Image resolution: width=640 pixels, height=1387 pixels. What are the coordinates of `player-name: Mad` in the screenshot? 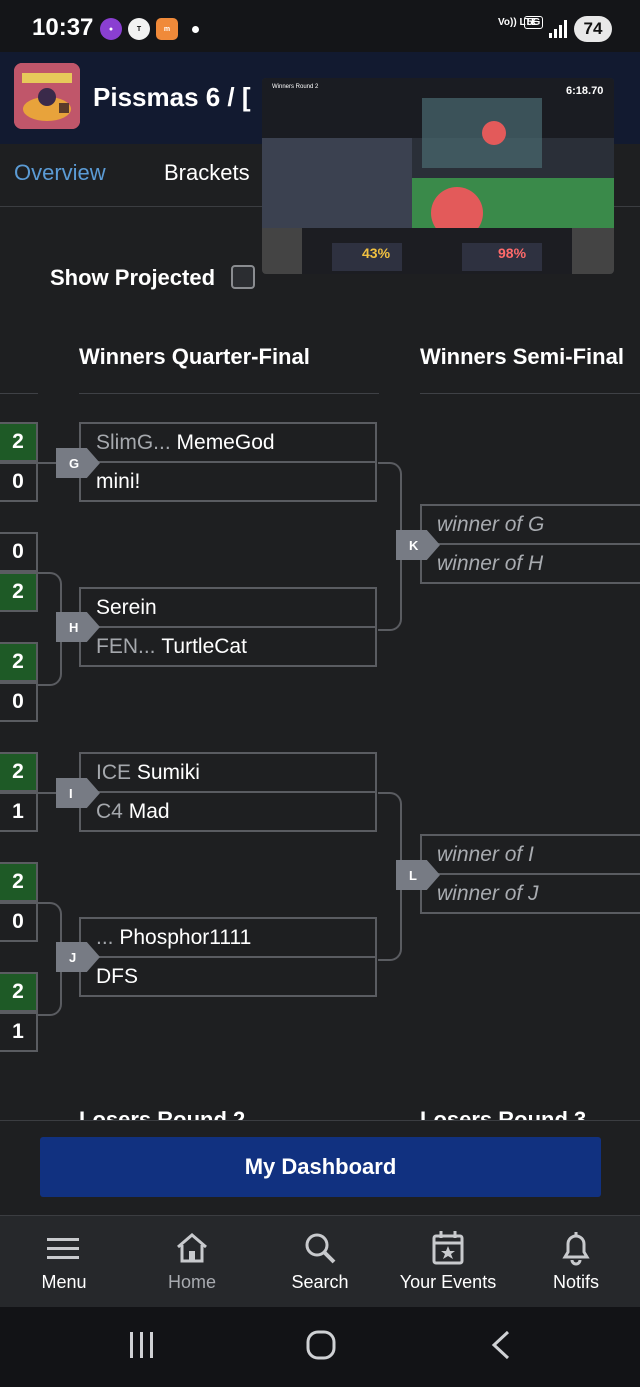 It's located at (149, 811).